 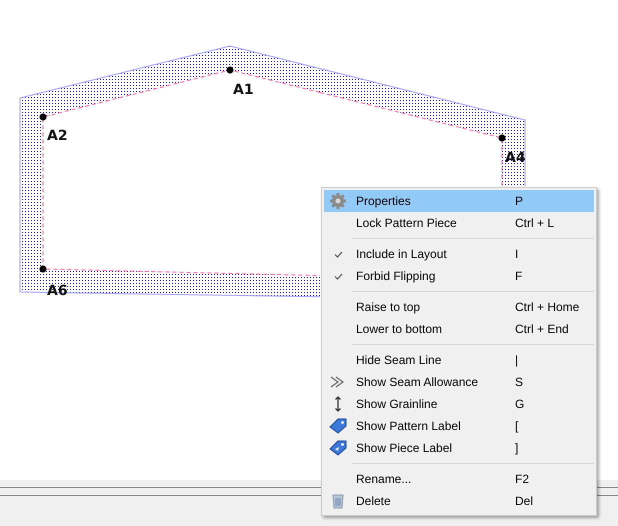 What do you see at coordinates (243, 90) in the screenshot?
I see `point-label: A1` at bounding box center [243, 90].